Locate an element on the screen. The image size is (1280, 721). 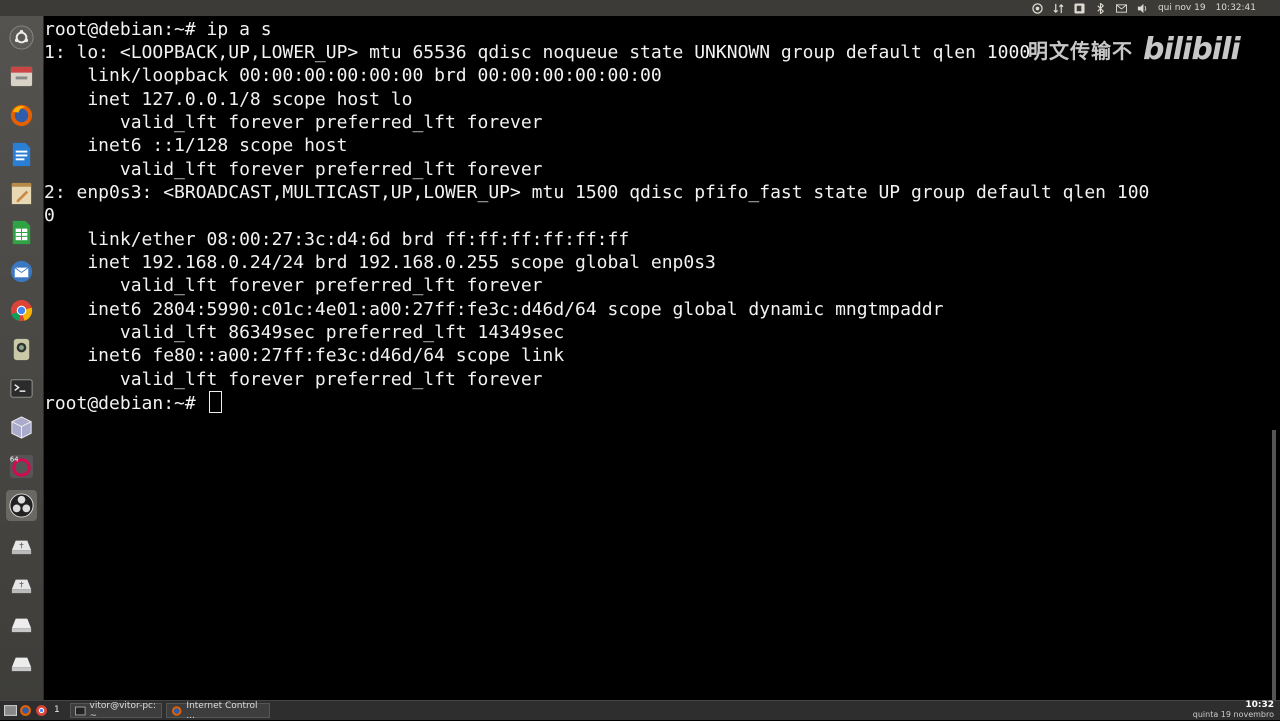
mail-icon is located at coordinates (1121, 8).